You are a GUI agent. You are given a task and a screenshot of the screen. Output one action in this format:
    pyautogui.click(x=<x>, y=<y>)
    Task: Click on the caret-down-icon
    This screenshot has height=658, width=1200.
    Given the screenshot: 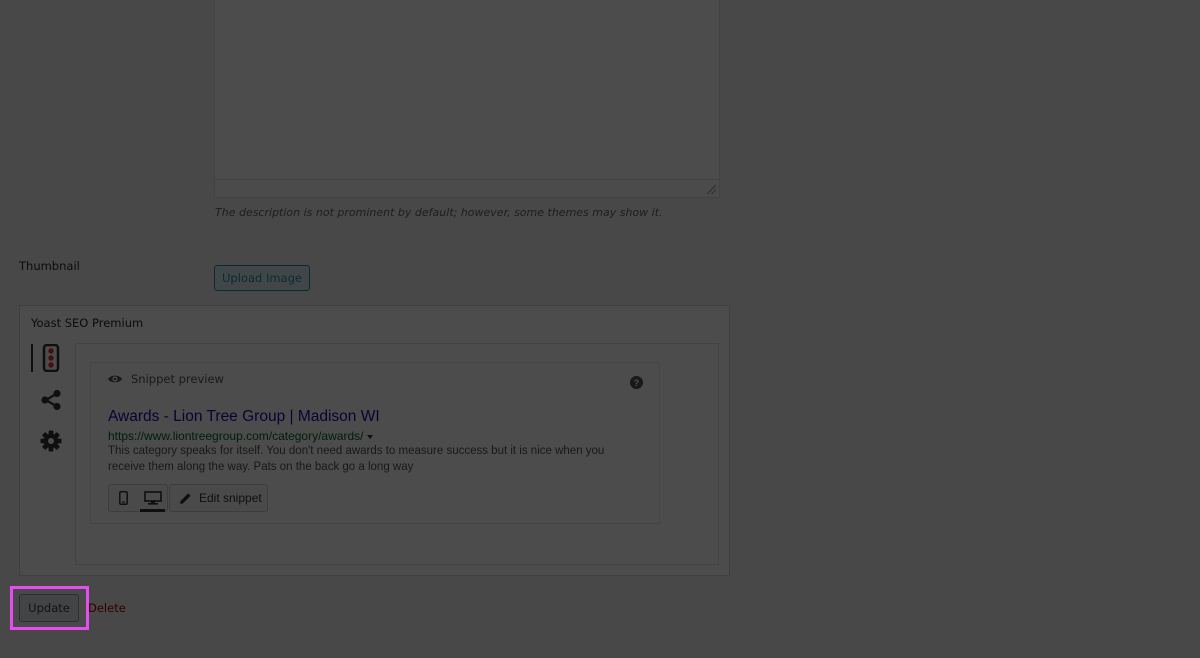 What is the action you would take?
    pyautogui.click(x=370, y=436)
    